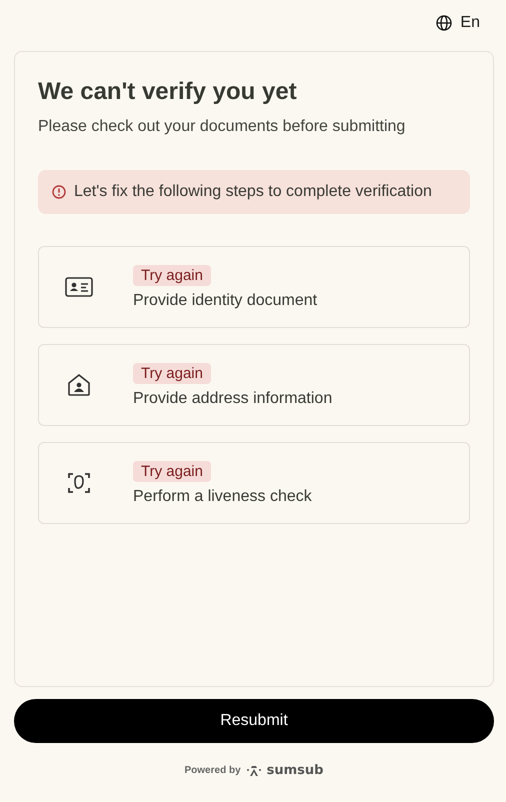  I want to click on step-label: Perform a liveness check, so click(222, 497).